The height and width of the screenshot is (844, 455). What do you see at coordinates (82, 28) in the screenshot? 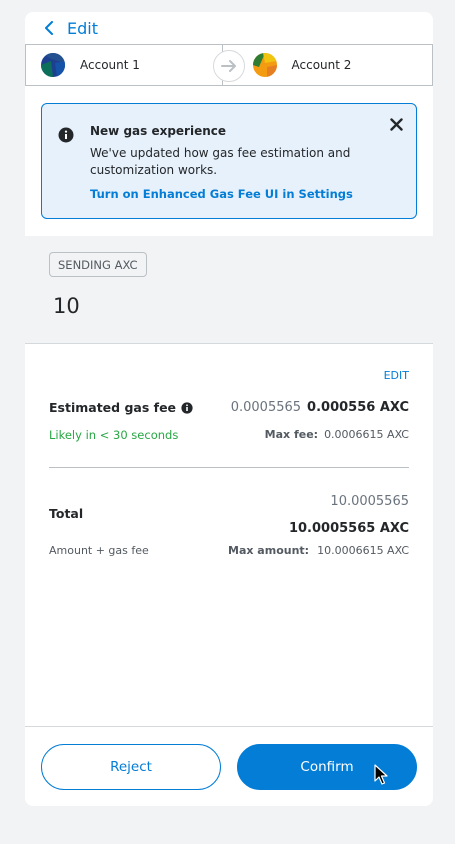
I see `back-label: Edit` at bounding box center [82, 28].